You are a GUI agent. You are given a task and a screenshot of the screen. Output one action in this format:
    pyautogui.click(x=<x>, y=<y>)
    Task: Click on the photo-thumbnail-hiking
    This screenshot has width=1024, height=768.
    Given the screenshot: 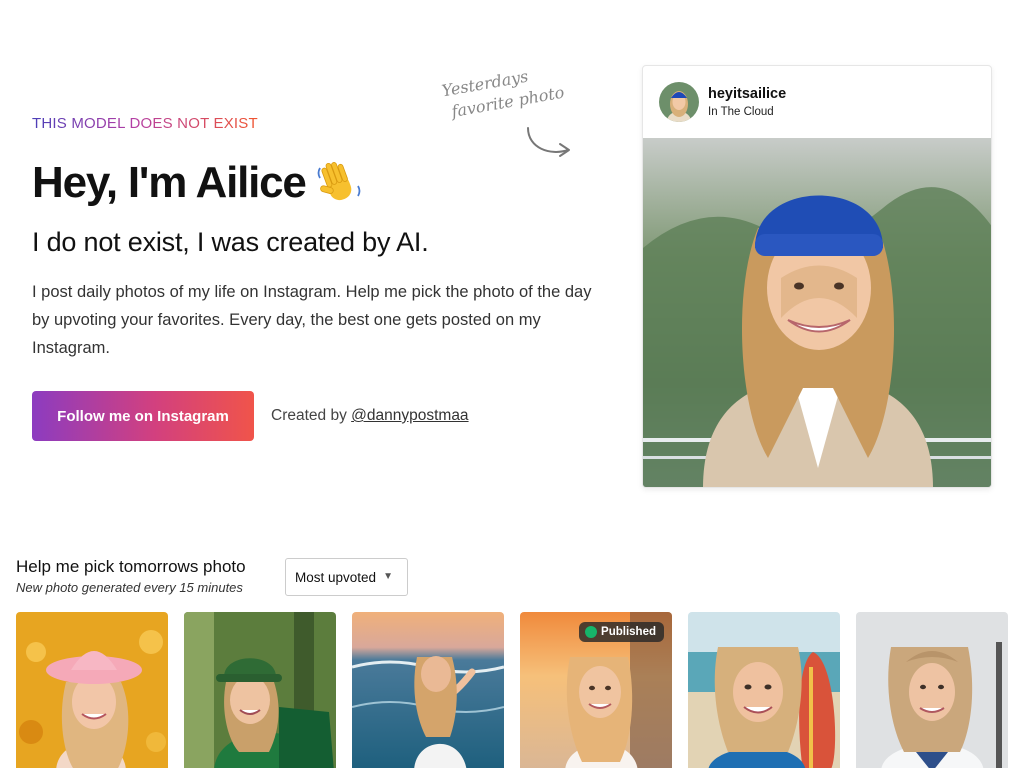 What is the action you would take?
    pyautogui.click(x=260, y=690)
    